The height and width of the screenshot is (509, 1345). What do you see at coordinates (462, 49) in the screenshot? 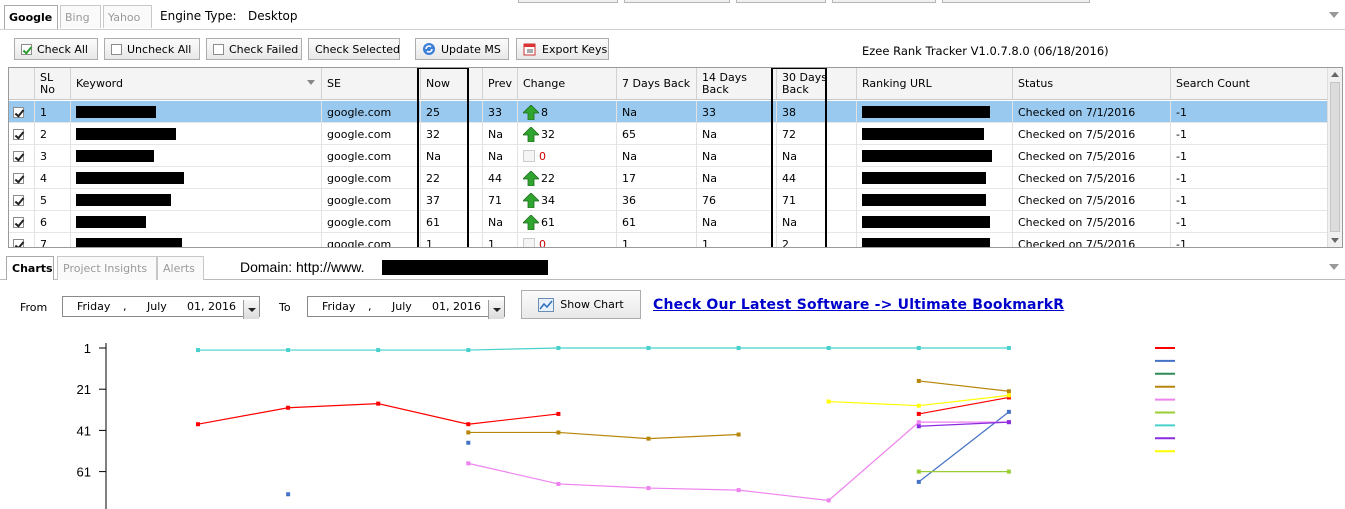
I see `update-ms-button: Update MS` at bounding box center [462, 49].